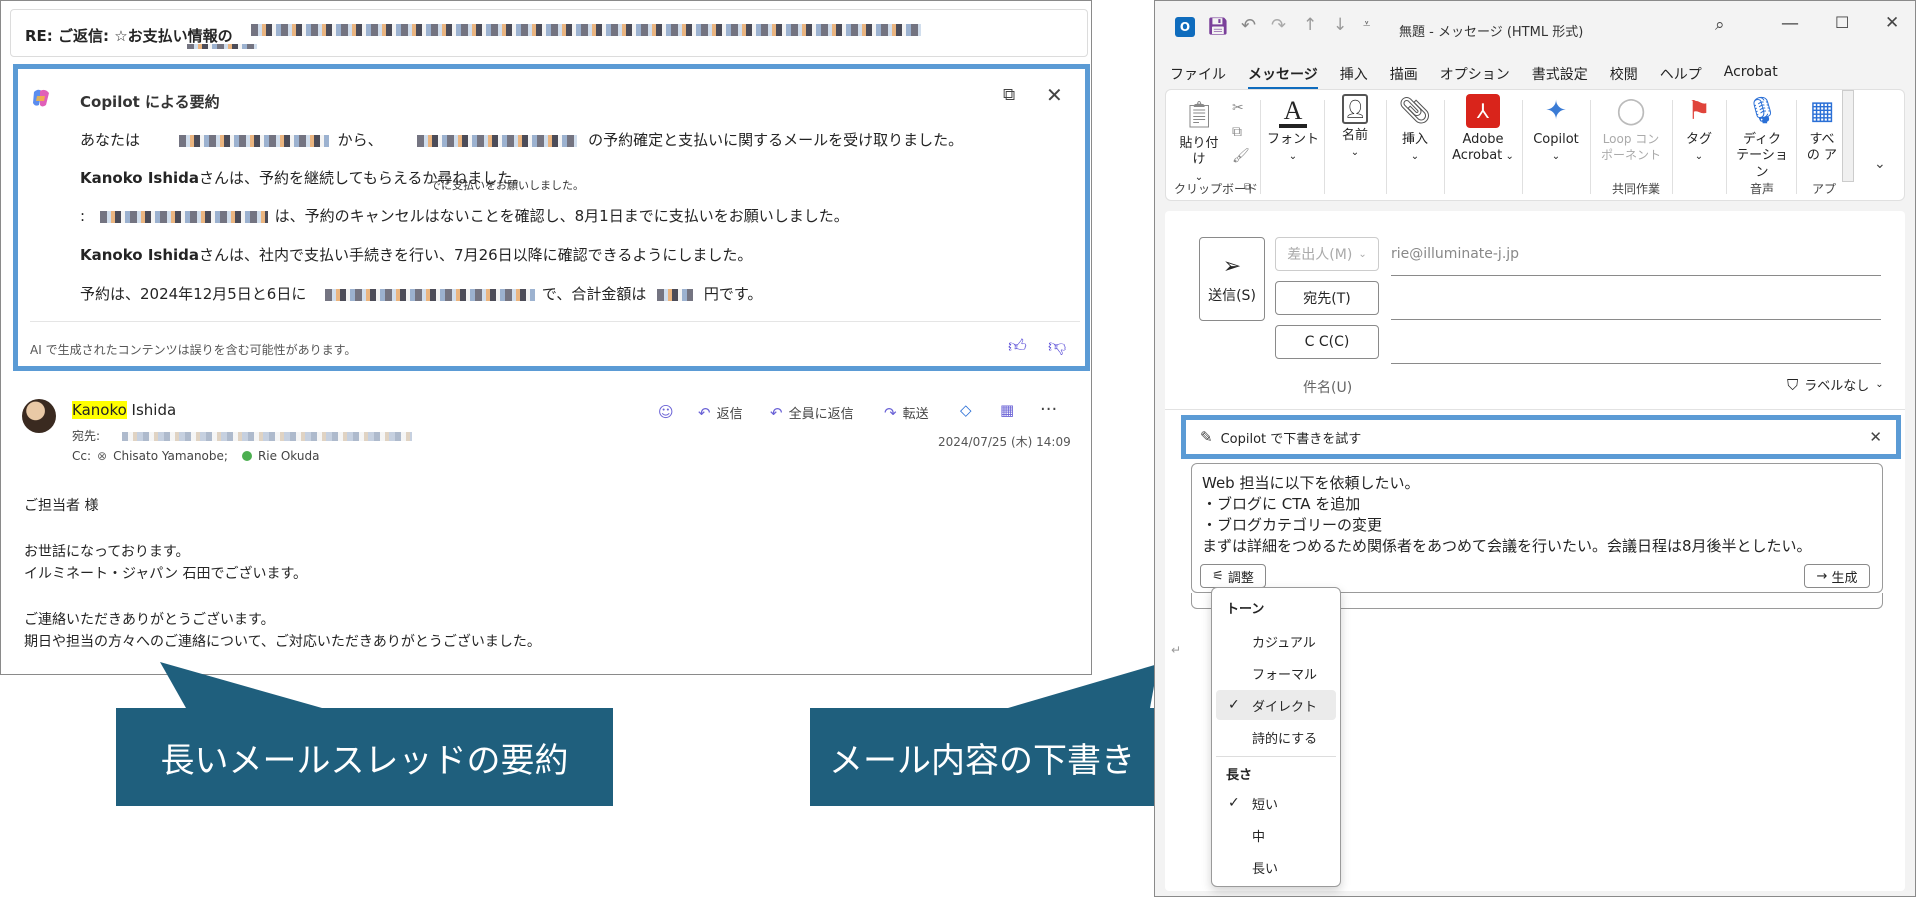  What do you see at coordinates (1636, 343) in the screenshot?
I see `cc-input` at bounding box center [1636, 343].